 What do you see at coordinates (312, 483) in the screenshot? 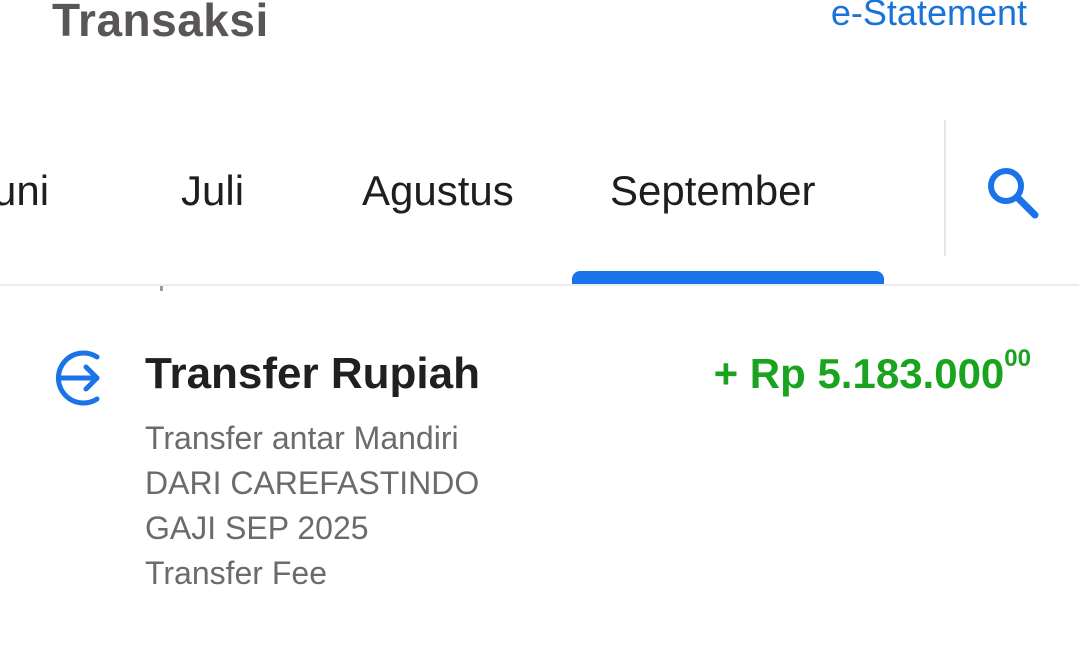
I see `description-line: DARI CAREFASTINDO` at bounding box center [312, 483].